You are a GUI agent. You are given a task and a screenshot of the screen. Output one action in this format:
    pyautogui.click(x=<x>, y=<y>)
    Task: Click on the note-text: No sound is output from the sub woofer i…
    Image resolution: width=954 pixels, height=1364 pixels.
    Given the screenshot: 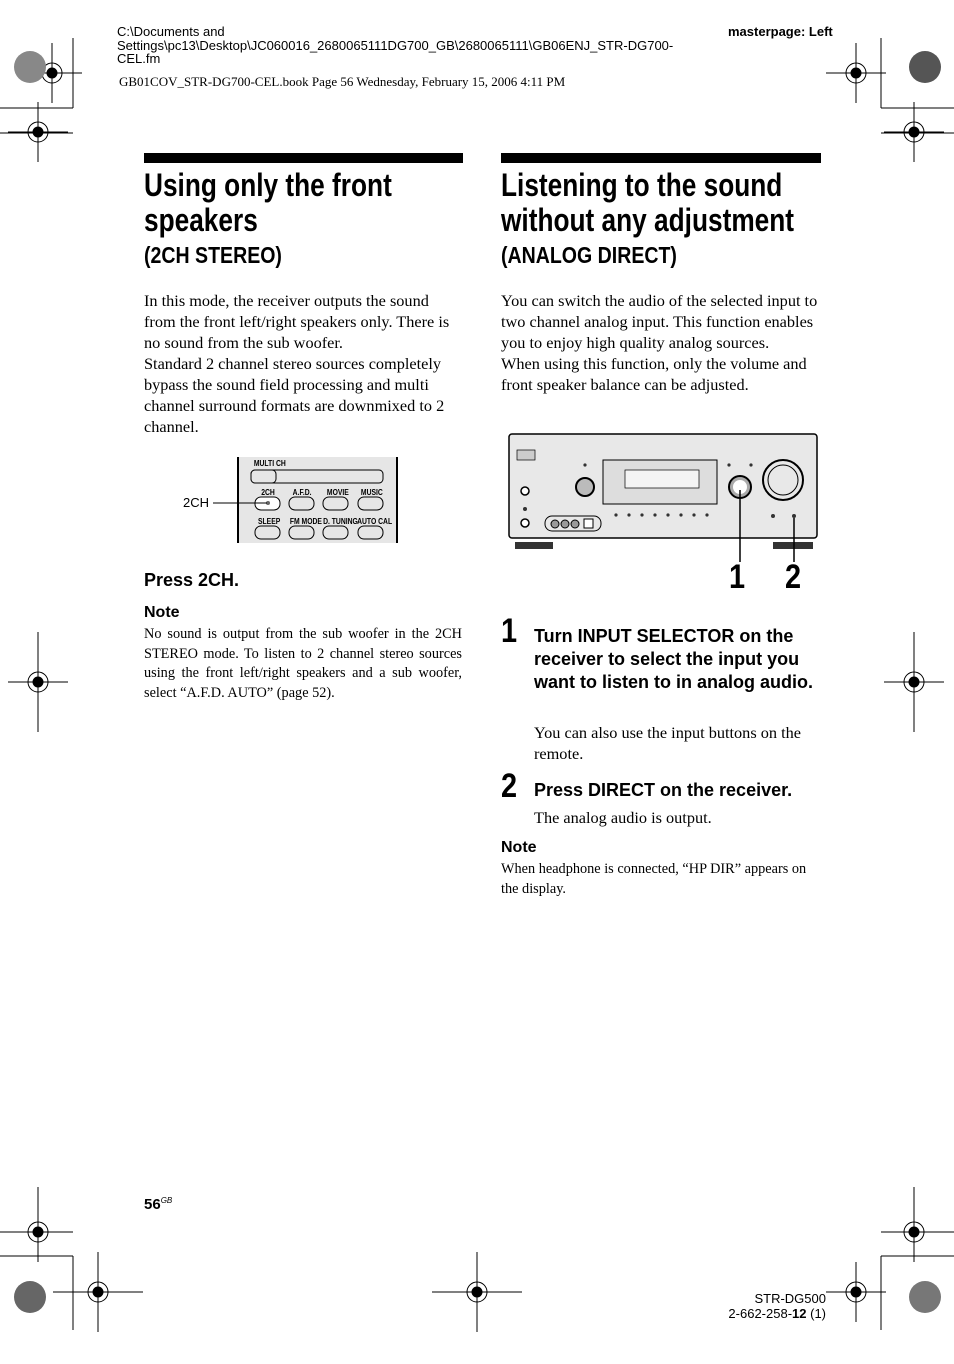 What is the action you would take?
    pyautogui.click(x=303, y=663)
    